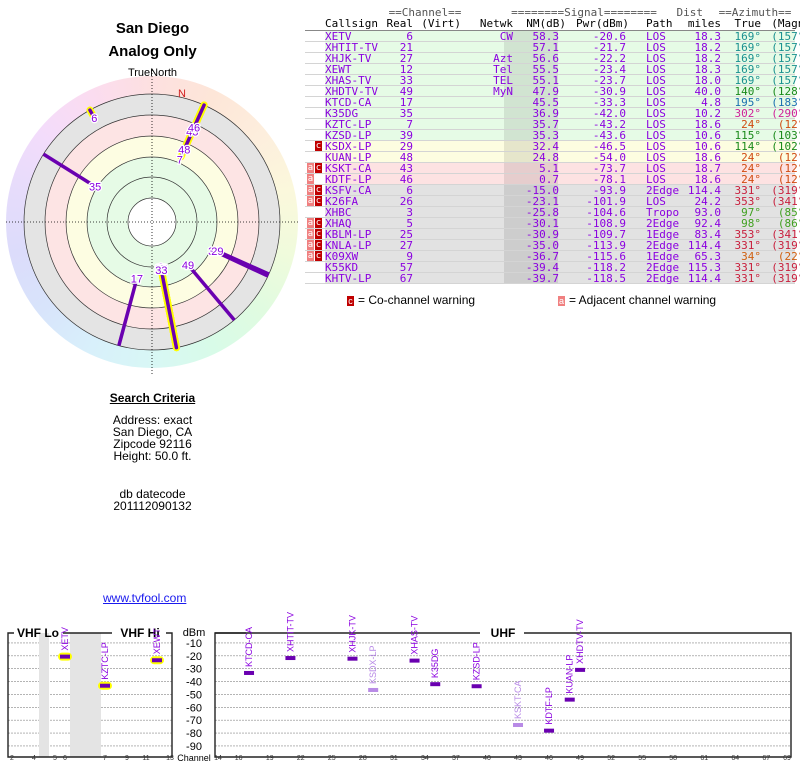 This screenshot has width=800, height=768. What do you see at coordinates (161, 271) in the screenshot?
I see `station-channel-label: 33` at bounding box center [161, 271].